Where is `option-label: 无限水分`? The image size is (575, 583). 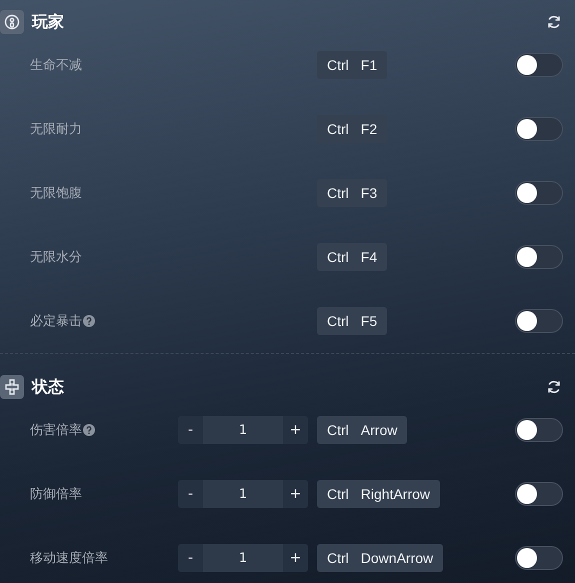 option-label: 无限水分 is located at coordinates (56, 257).